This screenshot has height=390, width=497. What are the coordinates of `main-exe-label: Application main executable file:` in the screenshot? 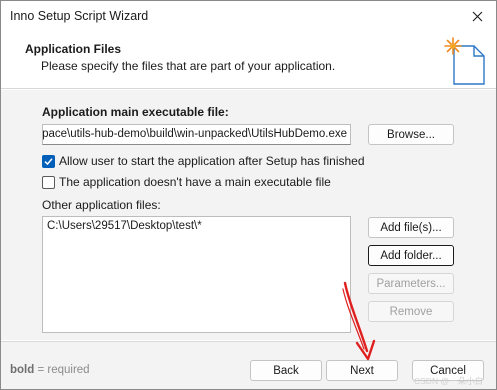 It's located at (135, 112).